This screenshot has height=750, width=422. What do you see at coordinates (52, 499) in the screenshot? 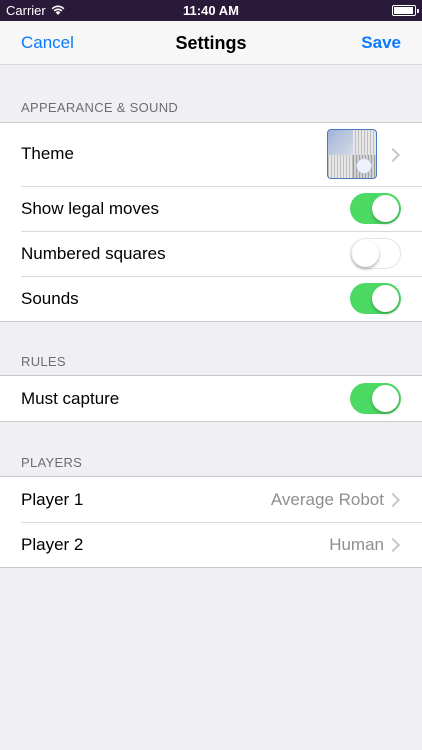
I see `player1-label: Player 1` at bounding box center [52, 499].